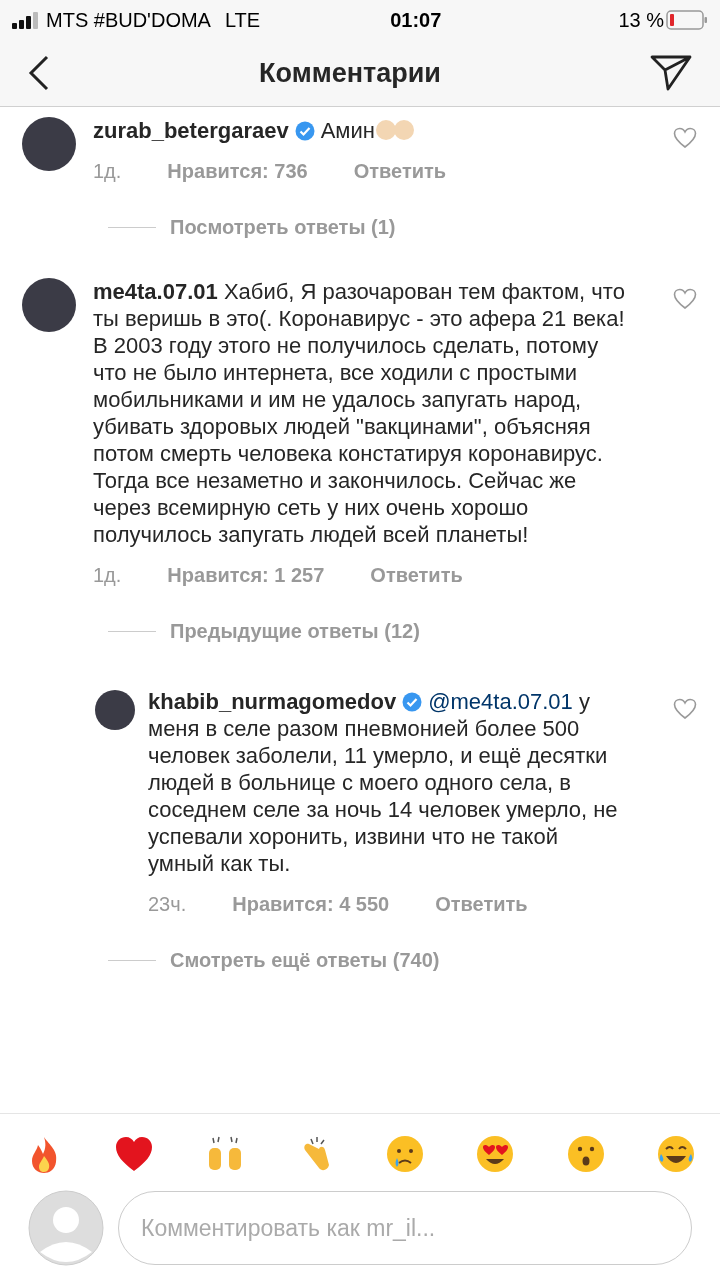 This screenshot has width=720, height=1280. What do you see at coordinates (39, 73) in the screenshot?
I see `back-button` at bounding box center [39, 73].